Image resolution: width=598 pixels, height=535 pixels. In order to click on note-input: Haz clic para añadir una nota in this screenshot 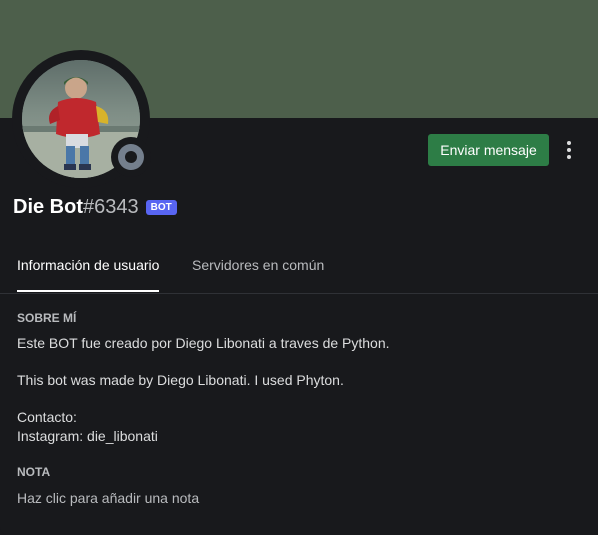, I will do `click(297, 498)`.